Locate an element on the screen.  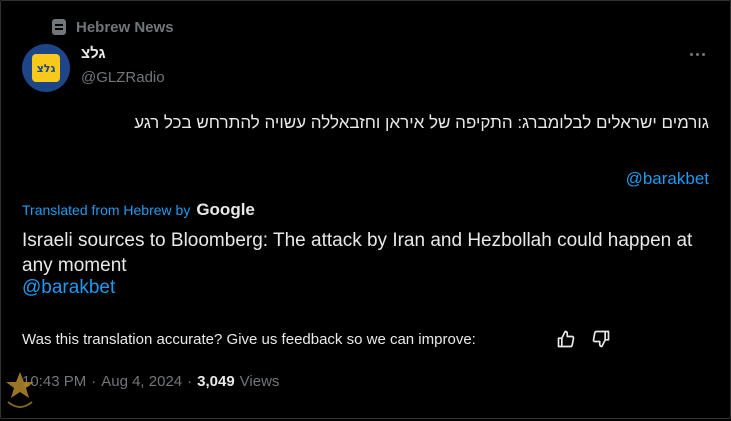
translation-attribution: Translated from Hebrew by Google is located at coordinates (138, 210).